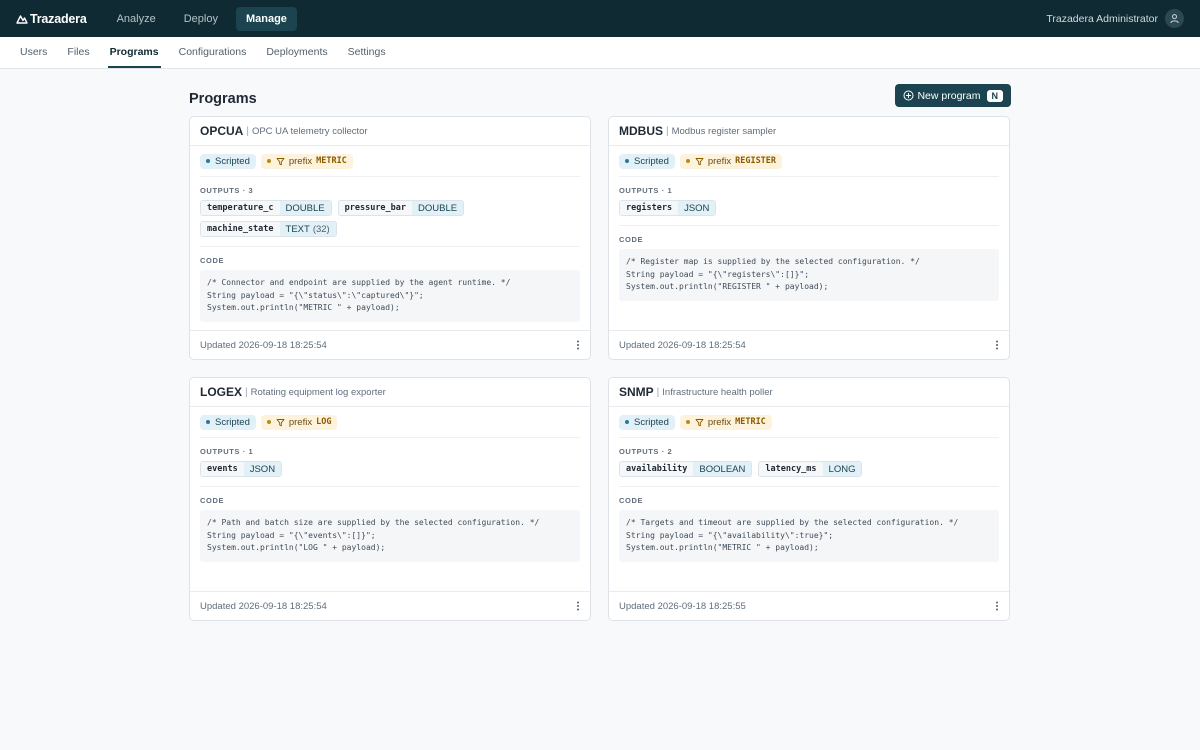 The width and height of the screenshot is (1200, 750). Describe the element at coordinates (222, 469) in the screenshot. I see `output-name: events` at that location.